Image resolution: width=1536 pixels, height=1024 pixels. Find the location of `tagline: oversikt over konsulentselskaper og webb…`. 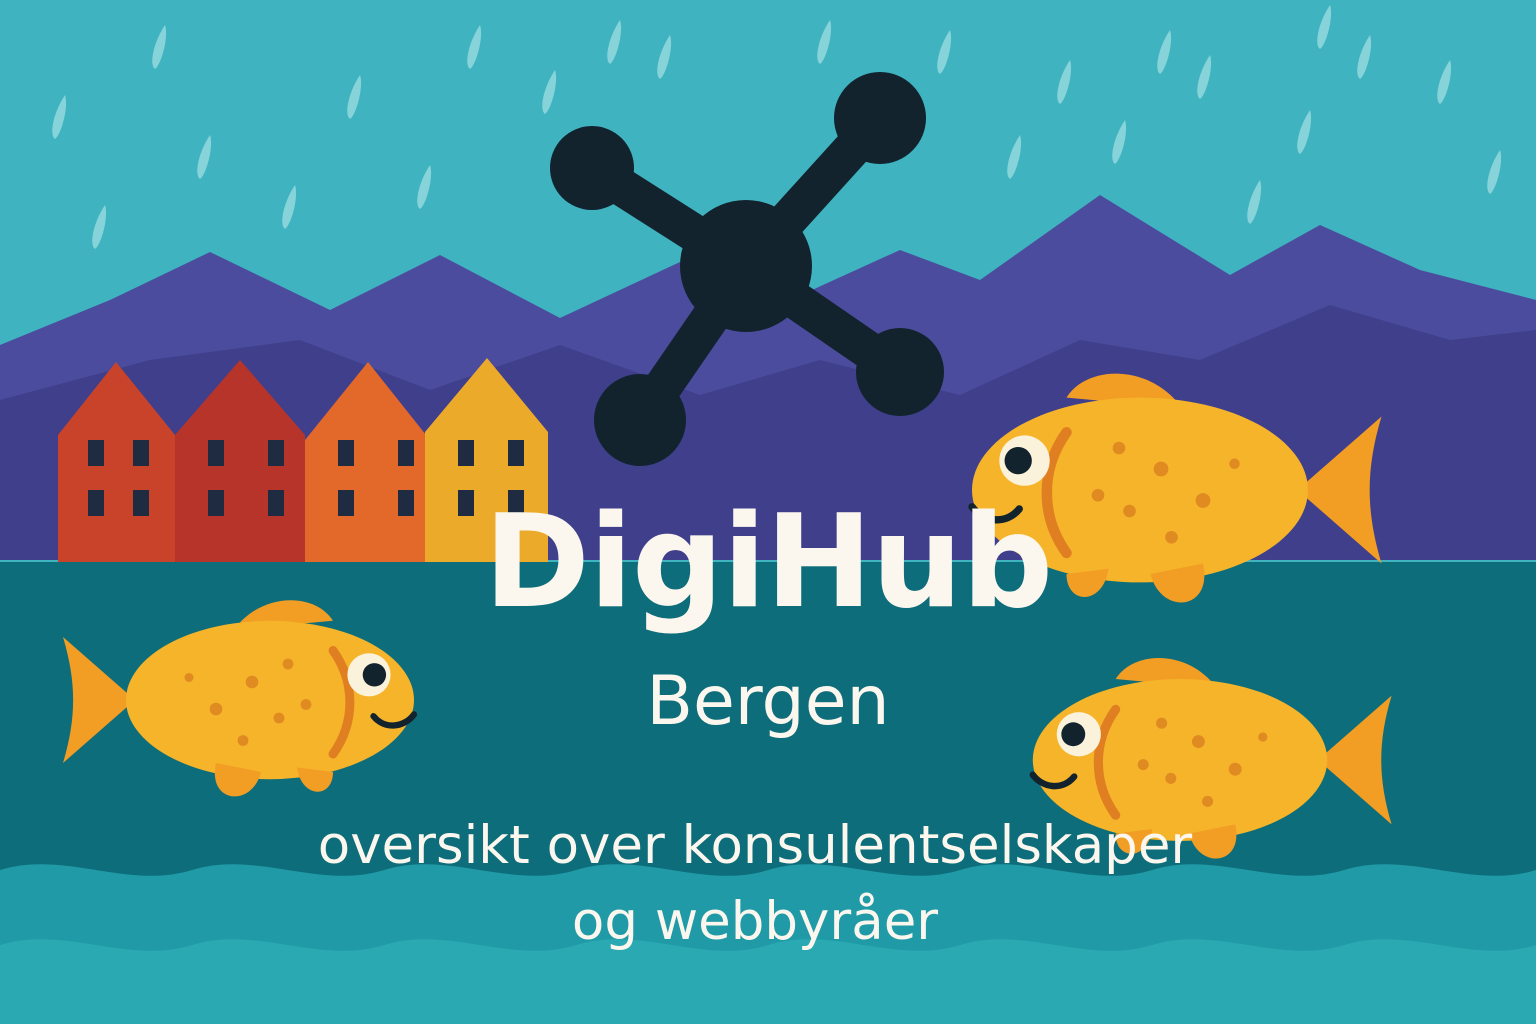

tagline: oversikt over konsulentselskaper og webb… is located at coordinates (755, 884).